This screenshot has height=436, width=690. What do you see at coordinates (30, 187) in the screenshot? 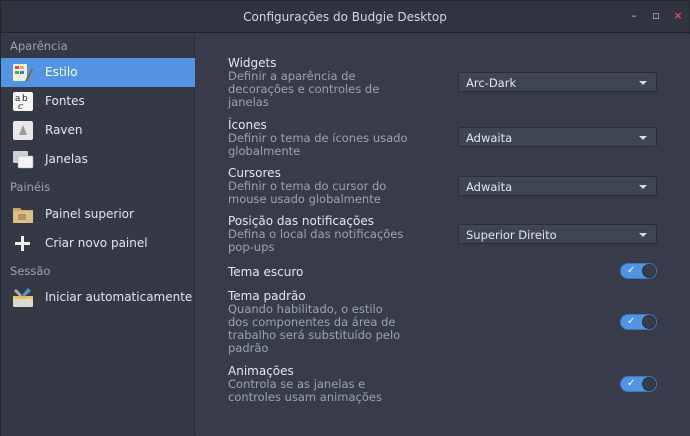
I see `section-panels: Painéis` at bounding box center [30, 187].